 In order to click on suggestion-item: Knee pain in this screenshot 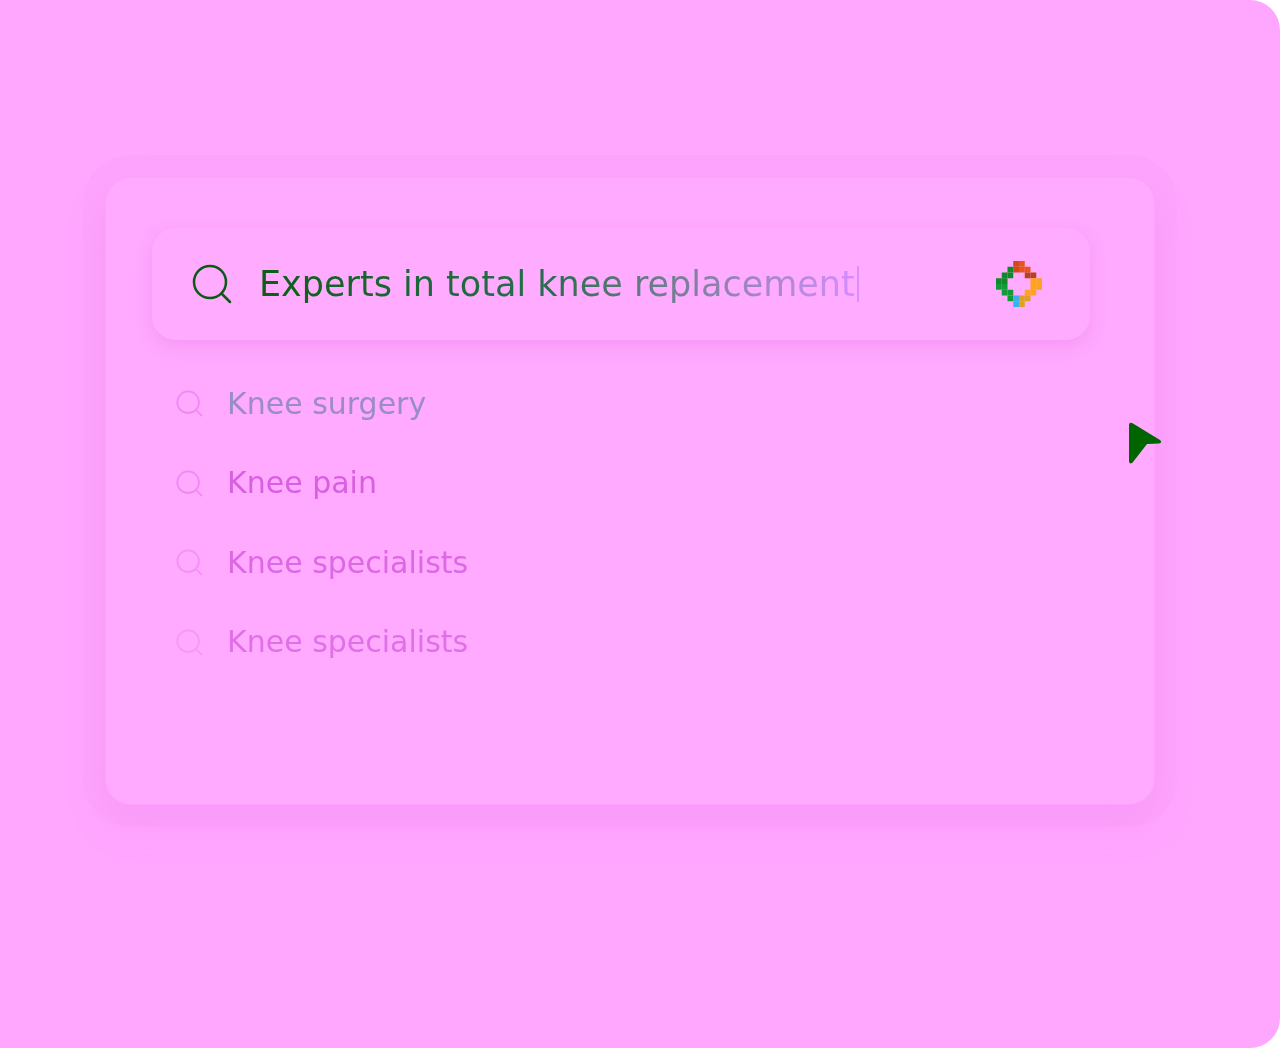, I will do `click(302, 483)`.